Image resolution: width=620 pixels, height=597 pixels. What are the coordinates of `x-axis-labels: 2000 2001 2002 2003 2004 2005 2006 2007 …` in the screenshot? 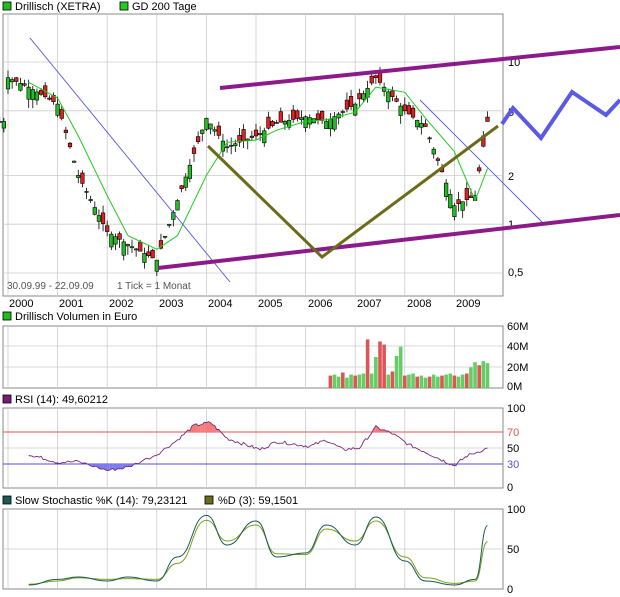 It's located at (244, 304).